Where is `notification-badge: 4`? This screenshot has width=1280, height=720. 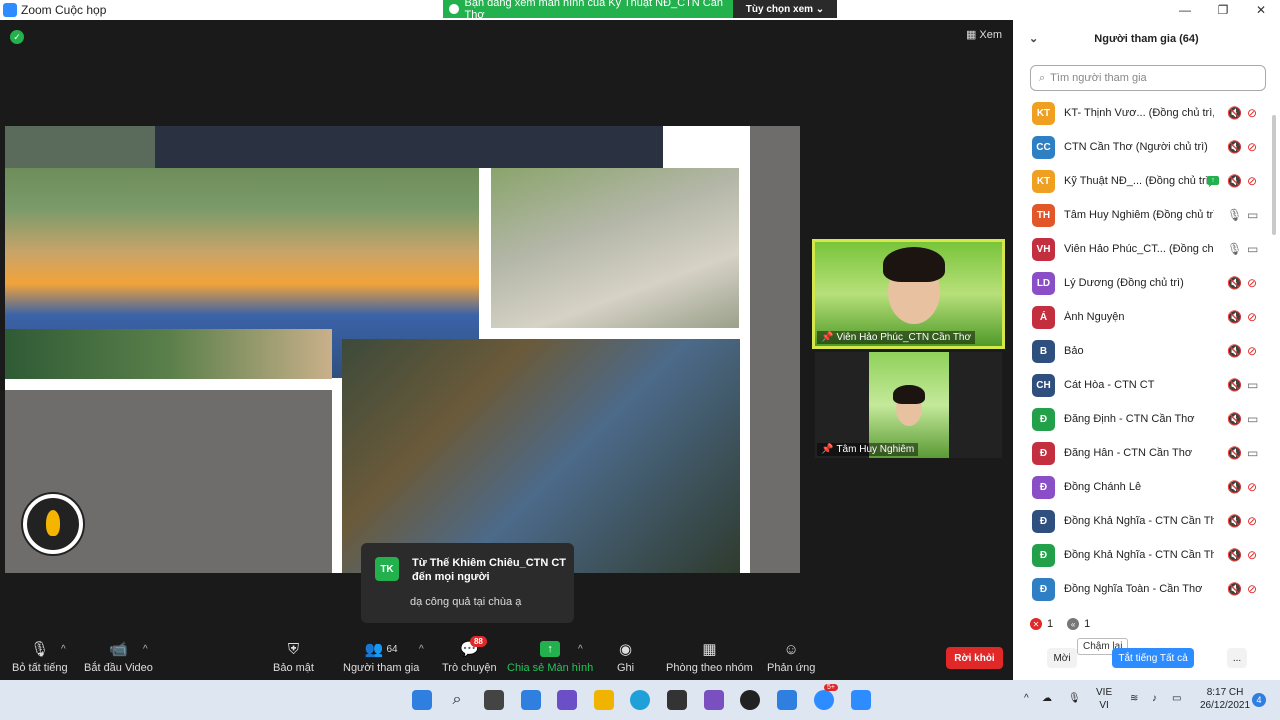
notification-badge: 4 is located at coordinates (1259, 700).